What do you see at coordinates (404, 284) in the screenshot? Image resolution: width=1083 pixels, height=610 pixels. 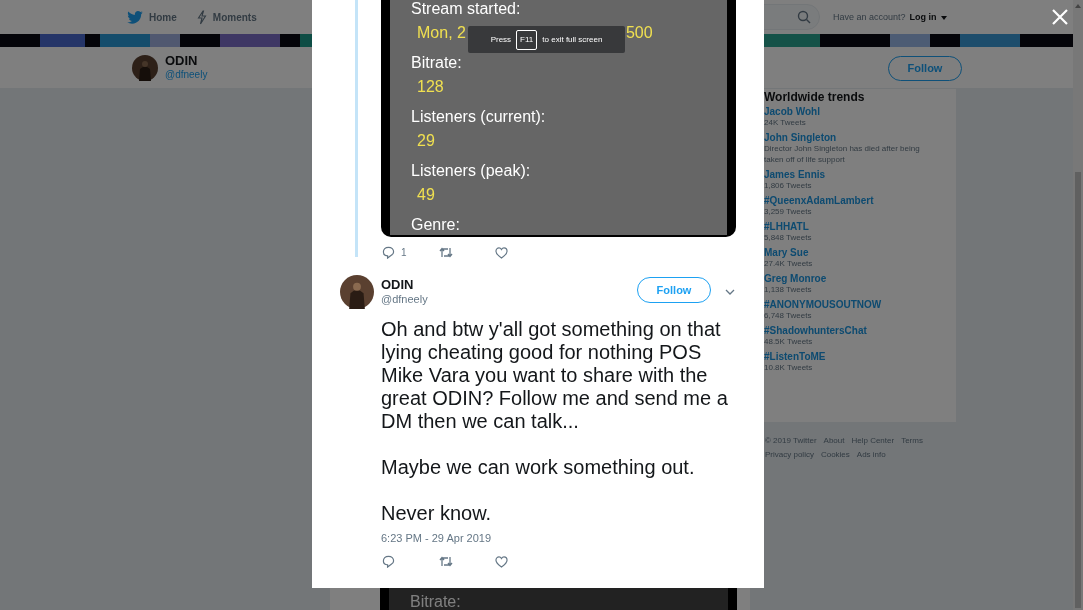 I see `author-name: ODIN` at bounding box center [404, 284].